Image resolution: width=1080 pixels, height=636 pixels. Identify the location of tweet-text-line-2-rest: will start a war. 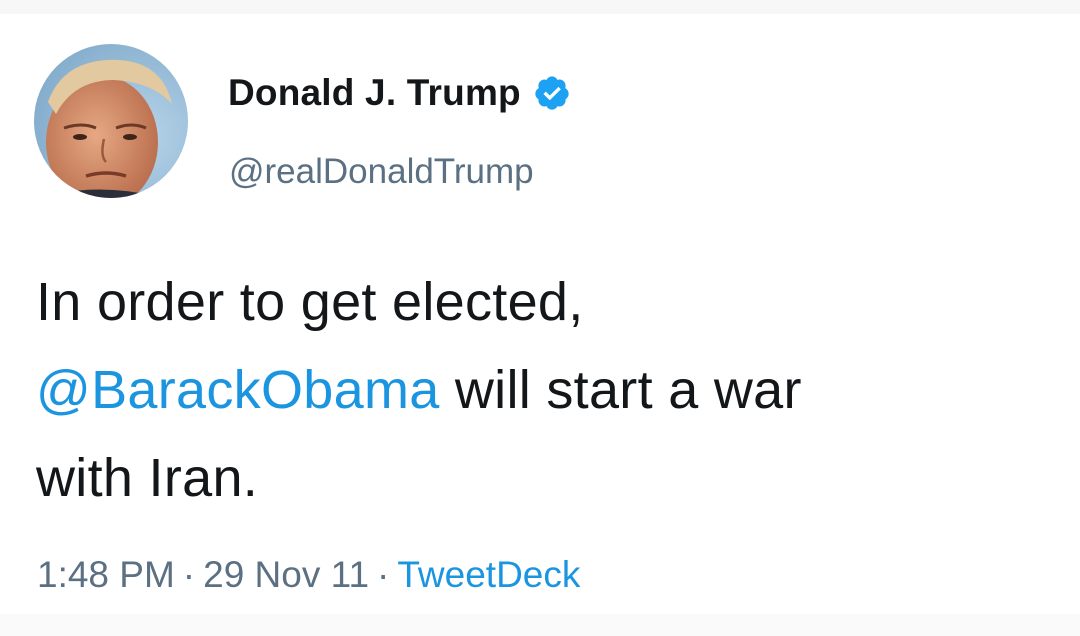
(620, 390).